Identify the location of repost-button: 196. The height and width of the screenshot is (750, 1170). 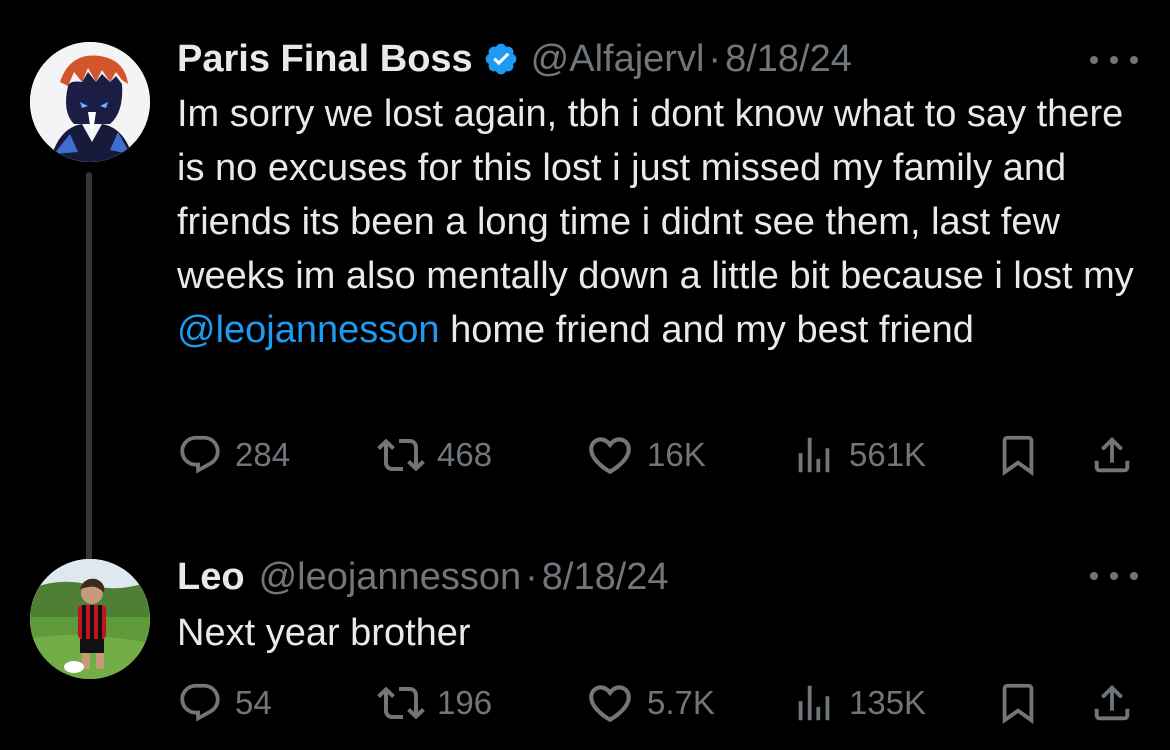
(434, 703).